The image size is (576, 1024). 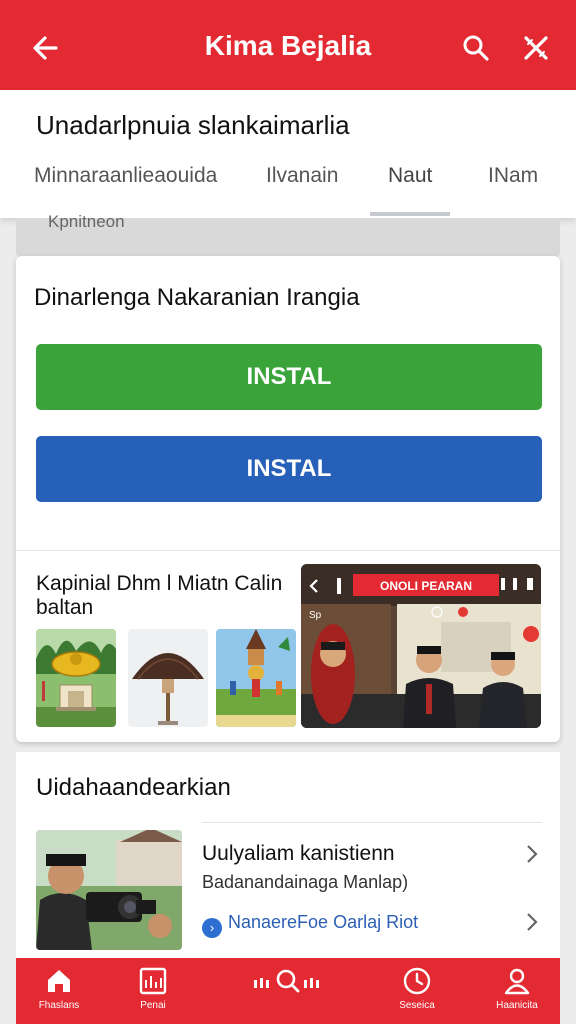 What do you see at coordinates (410, 214) in the screenshot?
I see `active-tab-indicator` at bounding box center [410, 214].